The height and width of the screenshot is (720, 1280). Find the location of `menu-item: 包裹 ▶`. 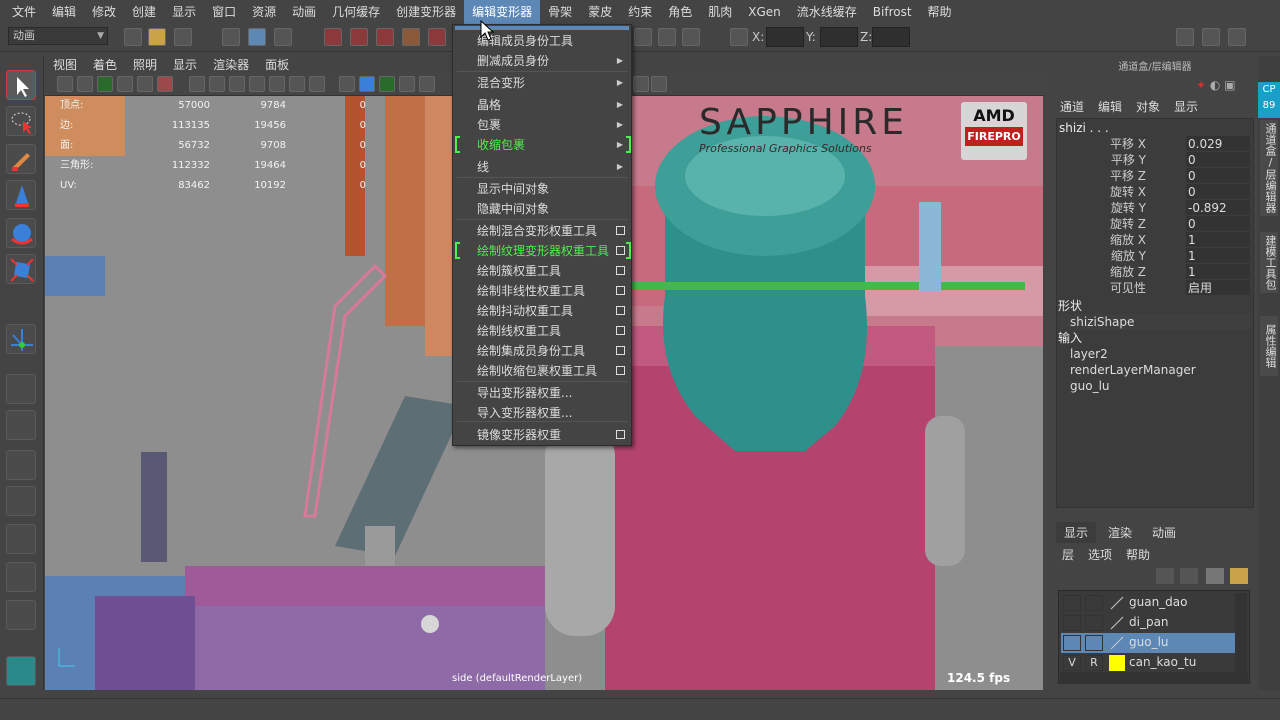

menu-item: 包裹 ▶ is located at coordinates (542, 125).